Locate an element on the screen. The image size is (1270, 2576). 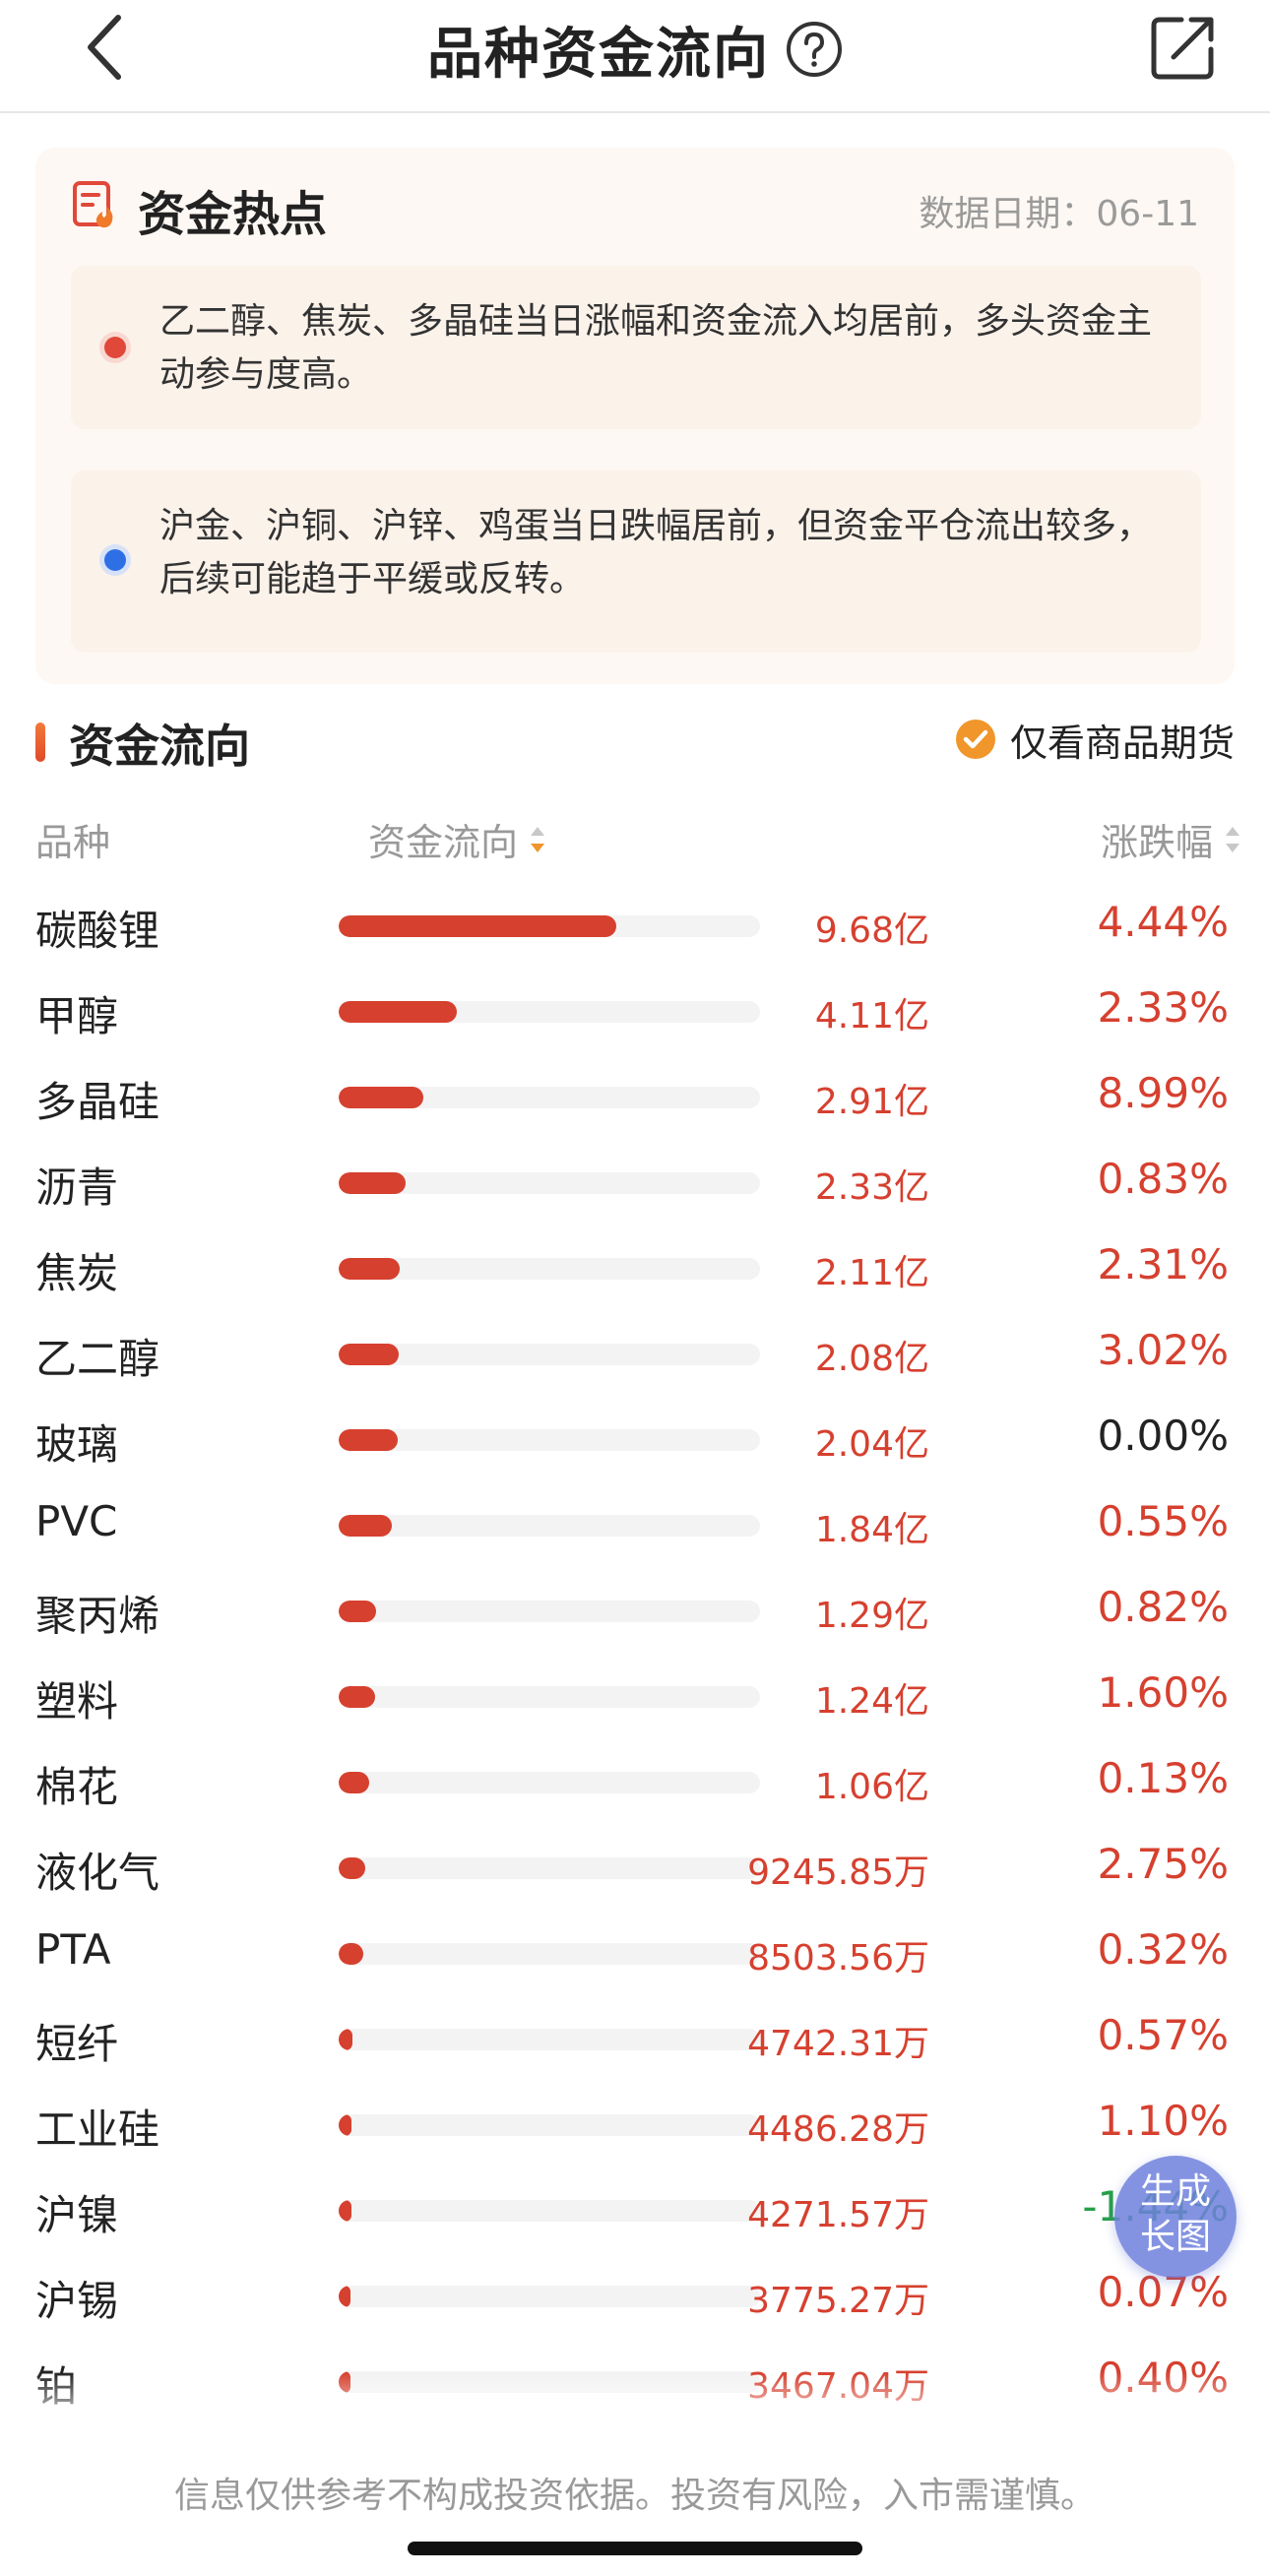
sort-desc-icon is located at coordinates (537, 839).